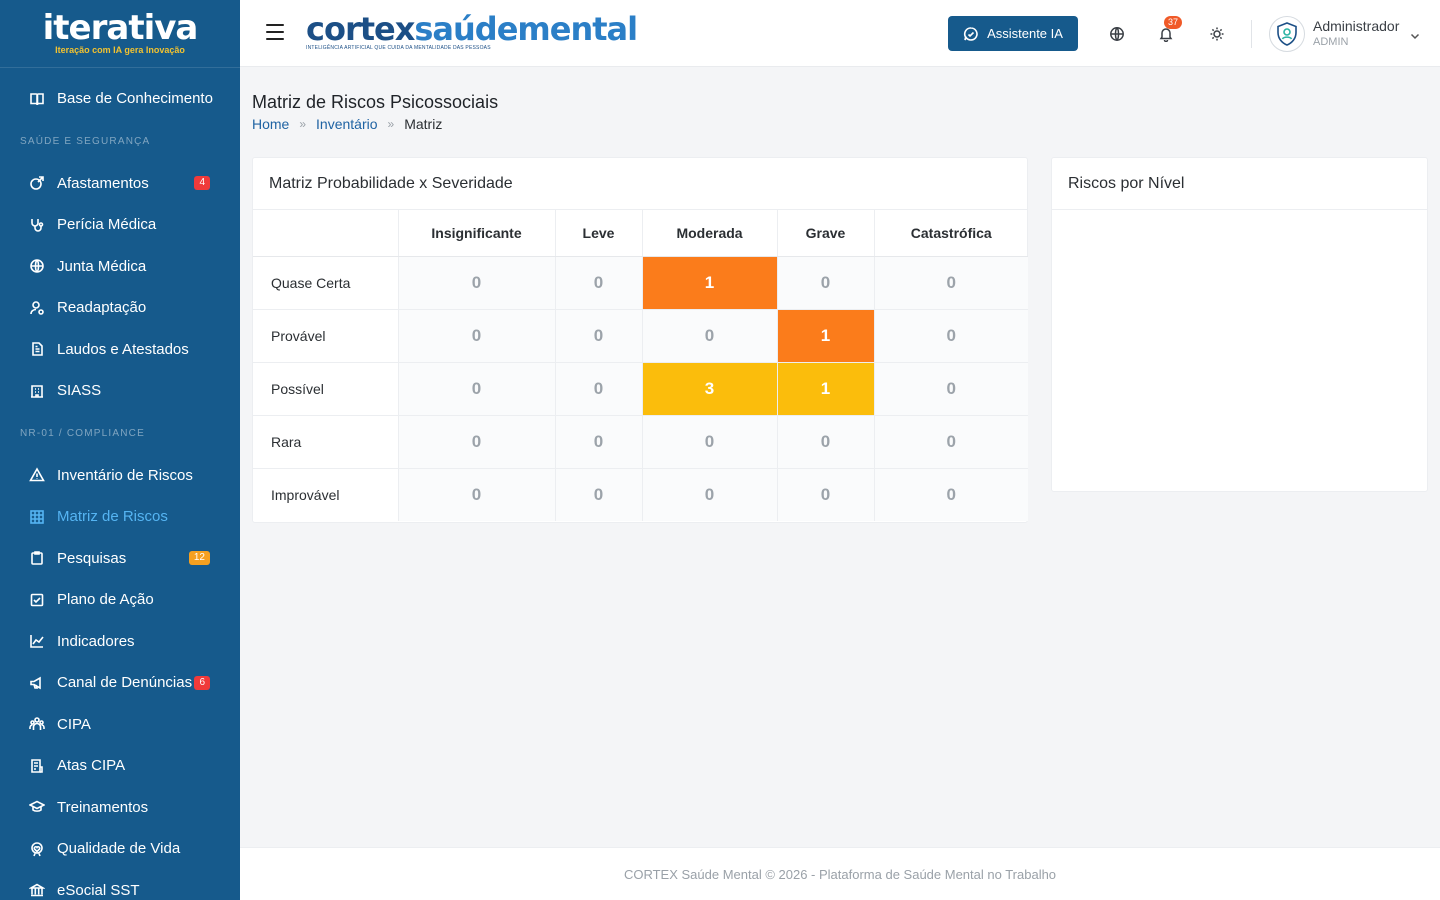 Image resolution: width=1440 pixels, height=900 pixels. I want to click on megaphone-icon, so click(37, 683).